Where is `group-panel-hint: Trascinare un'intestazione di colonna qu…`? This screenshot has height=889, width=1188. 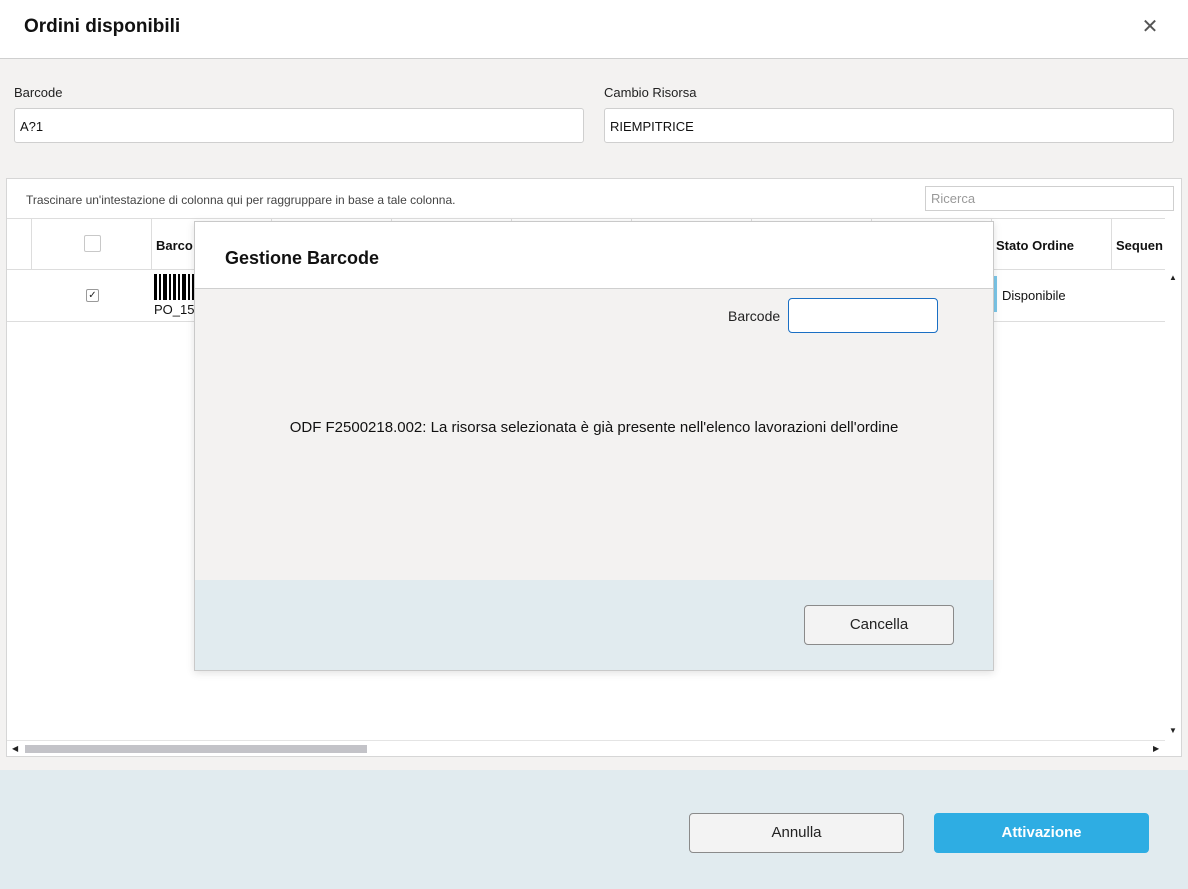
group-panel-hint: Trascinare un'intestazione di colonna qu… is located at coordinates (241, 200).